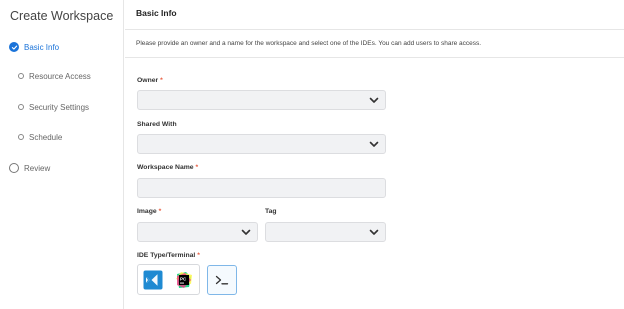 The height and width of the screenshot is (309, 624). I want to click on section-header: Basic Info, so click(374, 15).